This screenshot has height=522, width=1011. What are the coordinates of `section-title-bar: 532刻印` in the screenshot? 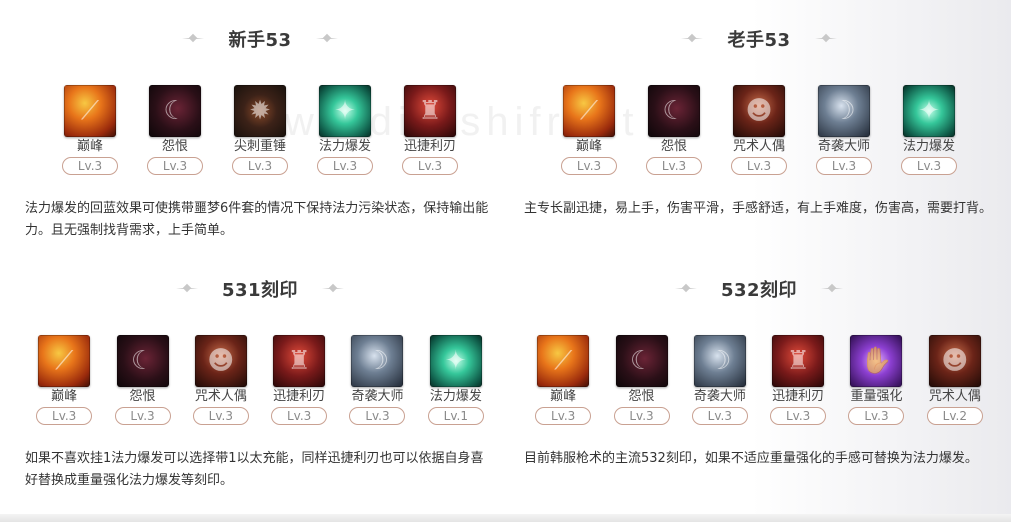 It's located at (759, 289).